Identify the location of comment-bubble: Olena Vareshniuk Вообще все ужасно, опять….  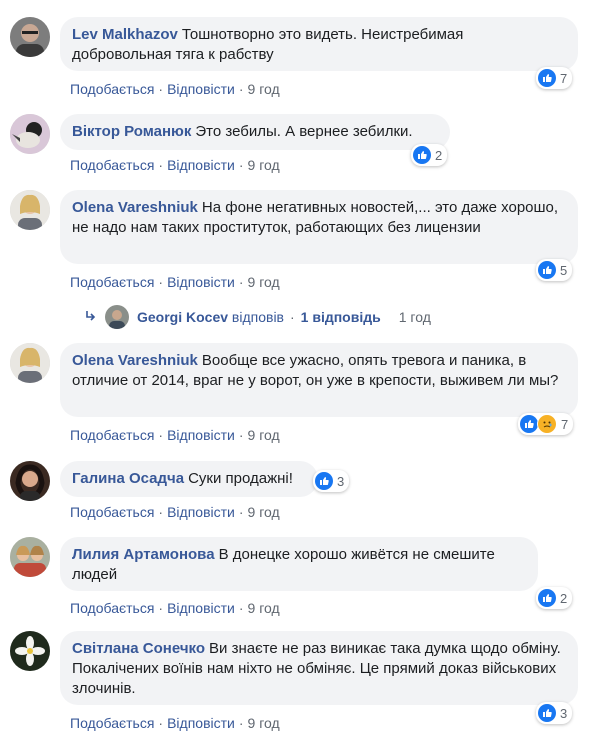
(319, 380).